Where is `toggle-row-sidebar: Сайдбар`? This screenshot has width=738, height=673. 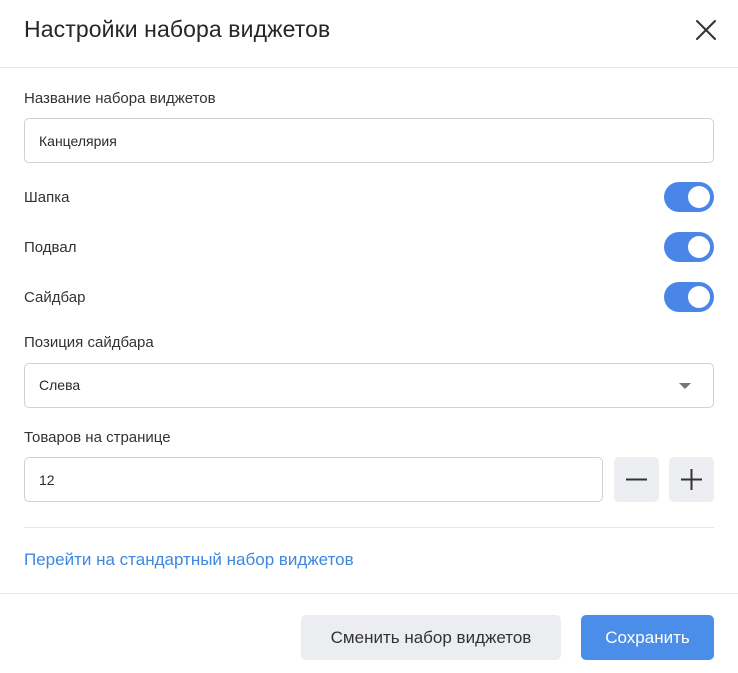 toggle-row-sidebar: Сайдбар is located at coordinates (369, 298).